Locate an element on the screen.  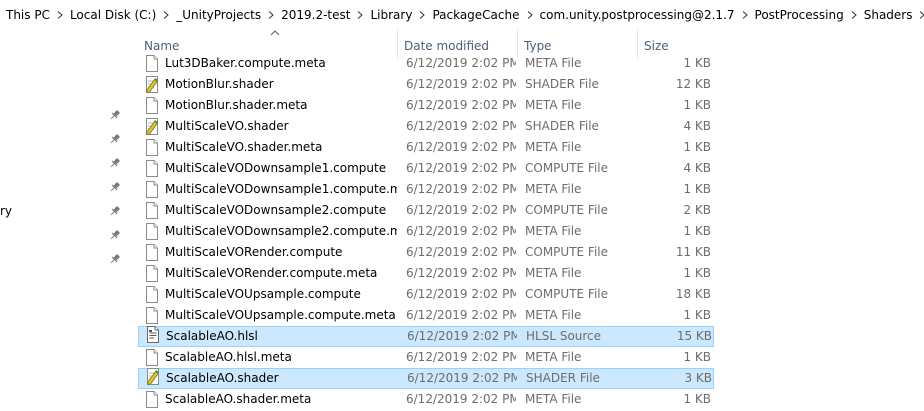
file-name: MultiScaleVORender.compute.meta is located at coordinates (271, 273).